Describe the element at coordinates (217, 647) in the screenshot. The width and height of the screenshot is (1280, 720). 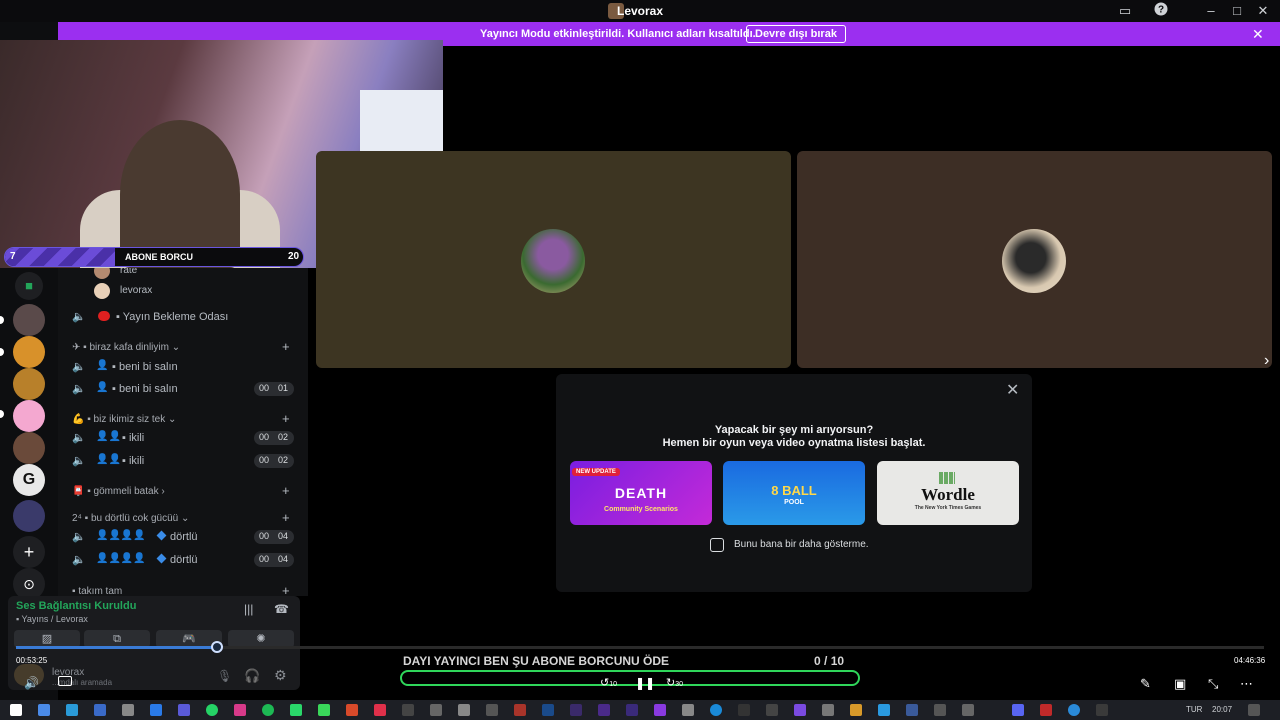
I see `scrubber-handle` at that location.